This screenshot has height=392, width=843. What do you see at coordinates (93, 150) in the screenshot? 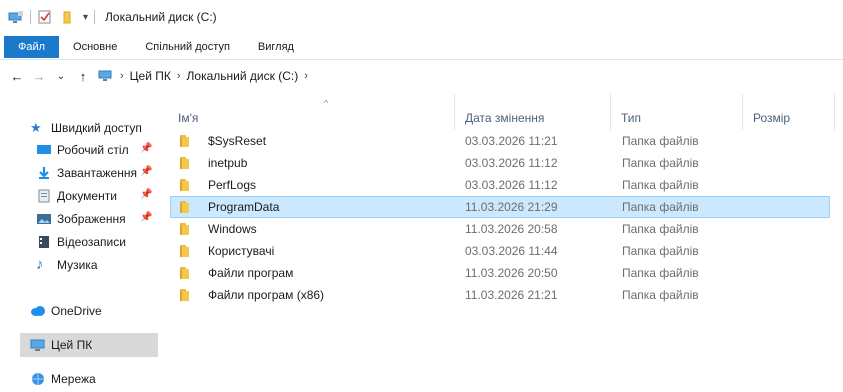
I see `sidebar-item-label: Робочий стіл` at bounding box center [93, 150].